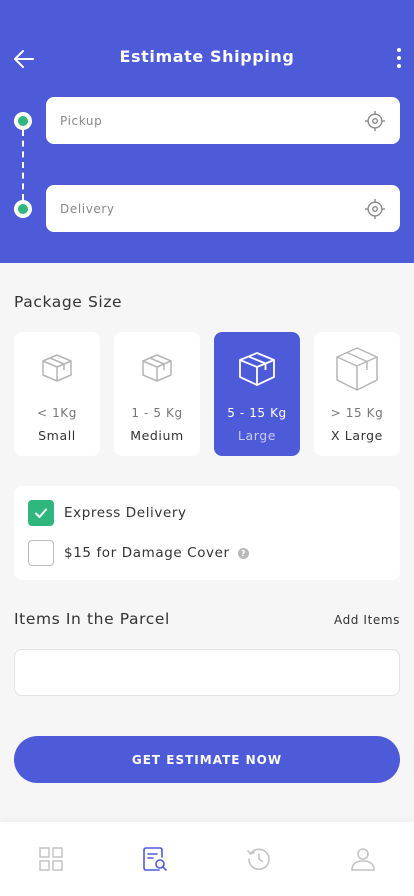 The width and height of the screenshot is (414, 896). Describe the element at coordinates (23, 209) in the screenshot. I see `delivery-dot` at that location.